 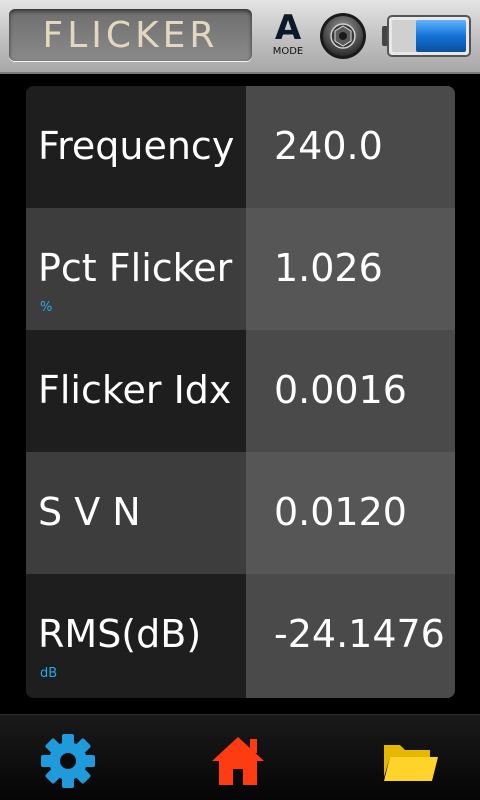 I want to click on row-value: 240.0, so click(x=328, y=146).